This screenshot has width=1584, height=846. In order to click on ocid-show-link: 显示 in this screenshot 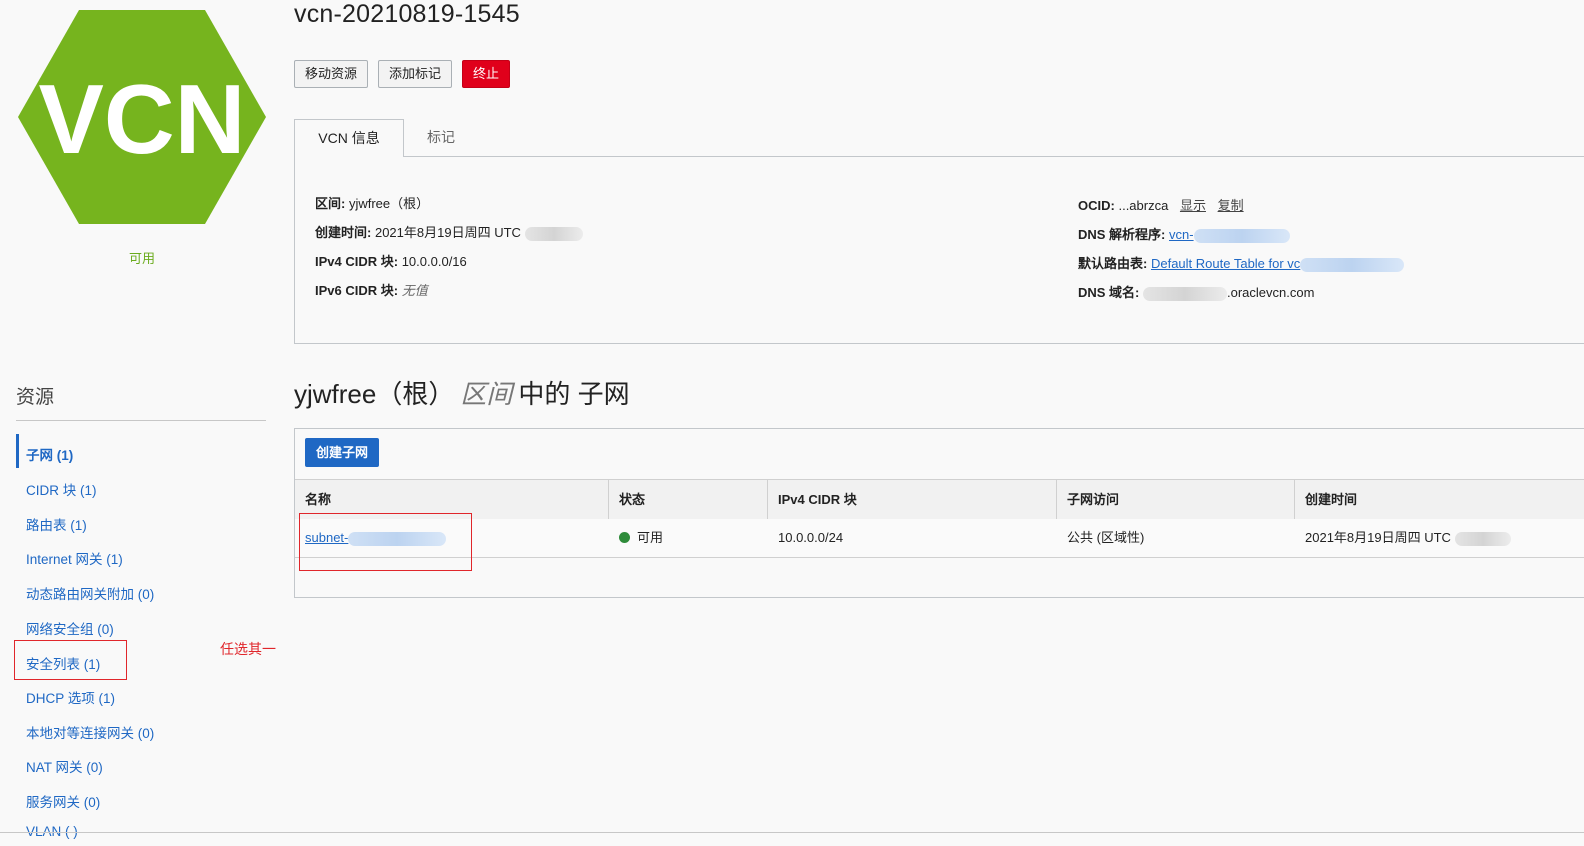, I will do `click(1193, 205)`.